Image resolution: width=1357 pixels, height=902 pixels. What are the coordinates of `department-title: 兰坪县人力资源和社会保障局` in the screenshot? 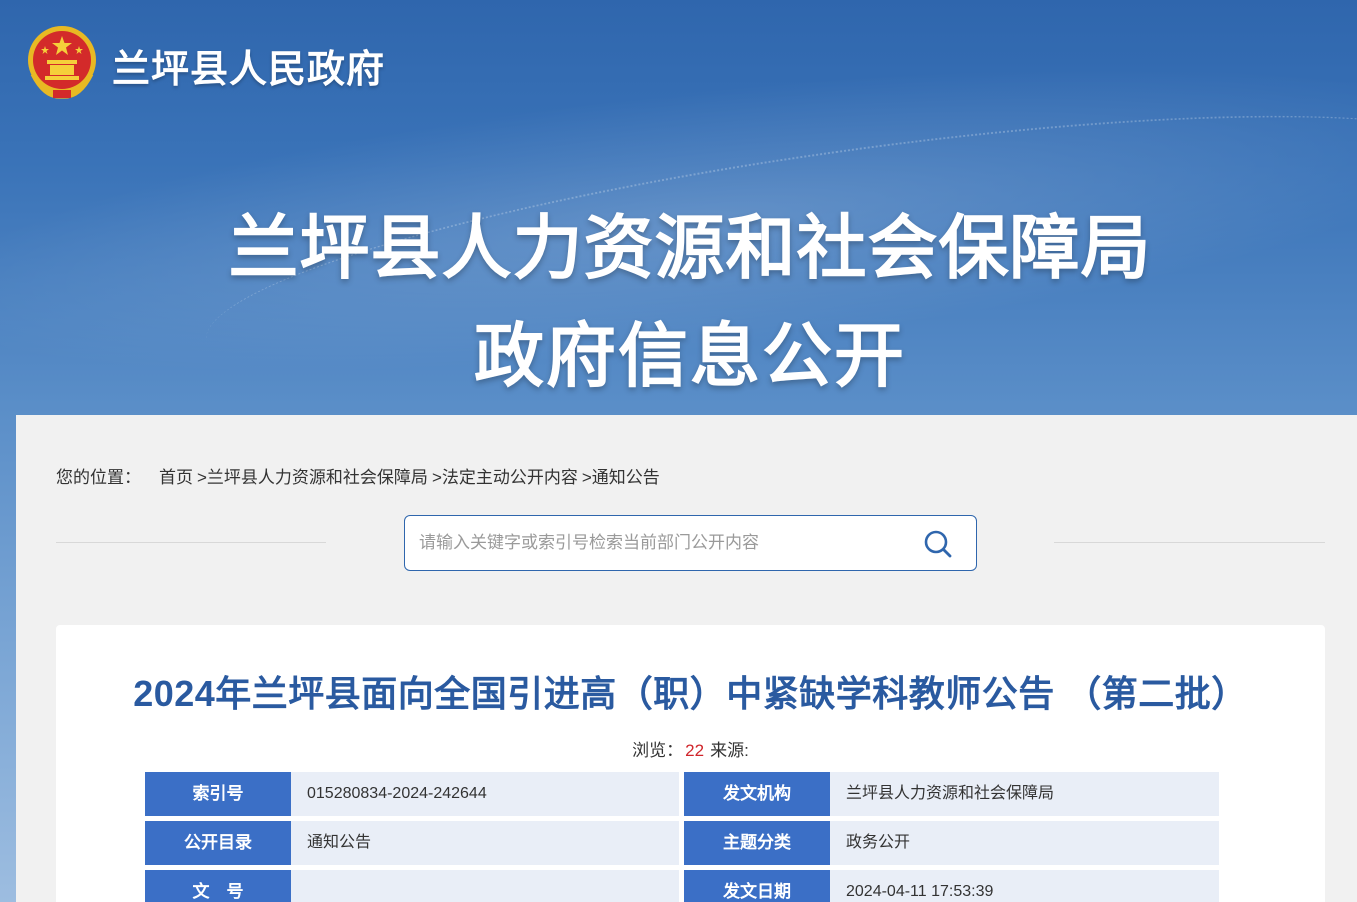 It's located at (690, 248).